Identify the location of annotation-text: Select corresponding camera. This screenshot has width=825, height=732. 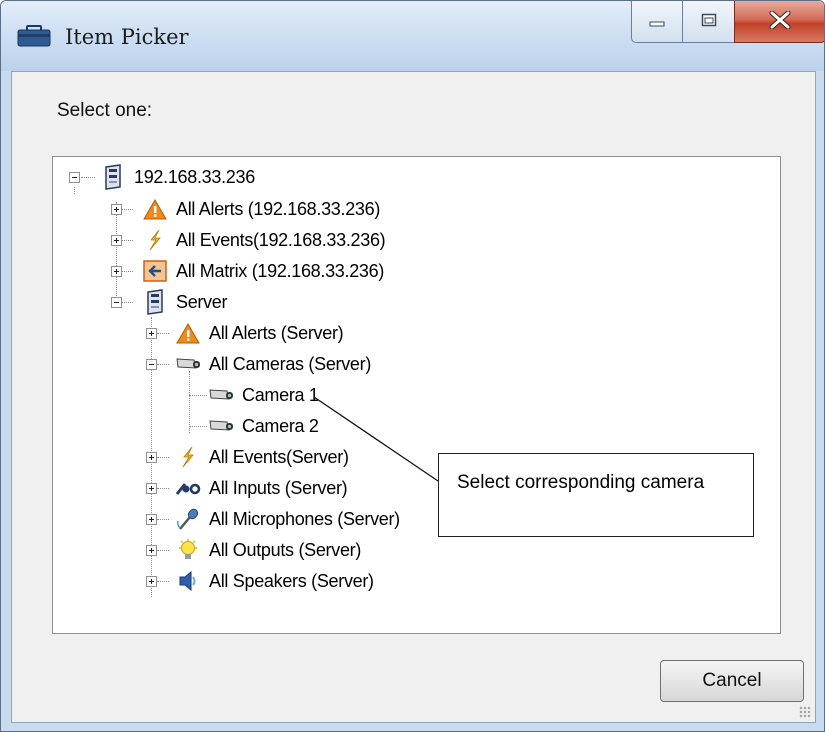
(581, 482).